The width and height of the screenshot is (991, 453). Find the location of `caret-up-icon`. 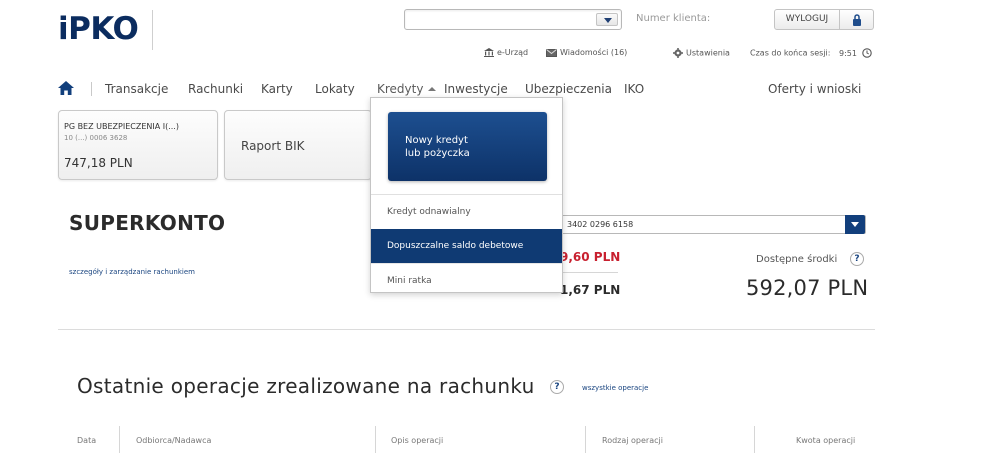

caret-up-icon is located at coordinates (432, 88).